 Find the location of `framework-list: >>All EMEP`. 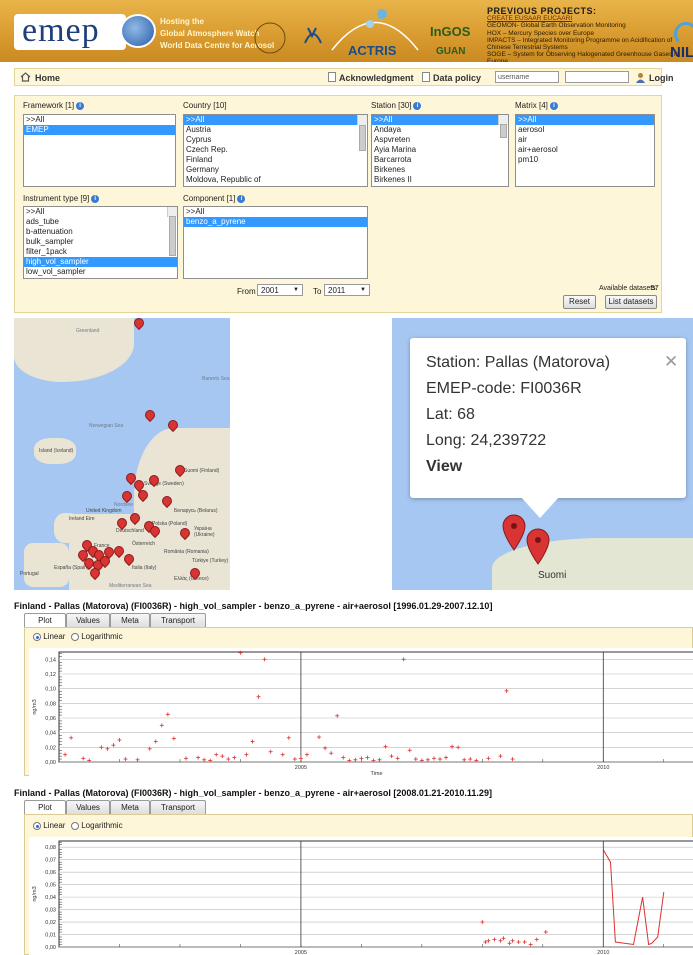

framework-list: >>All EMEP is located at coordinates (99, 150).